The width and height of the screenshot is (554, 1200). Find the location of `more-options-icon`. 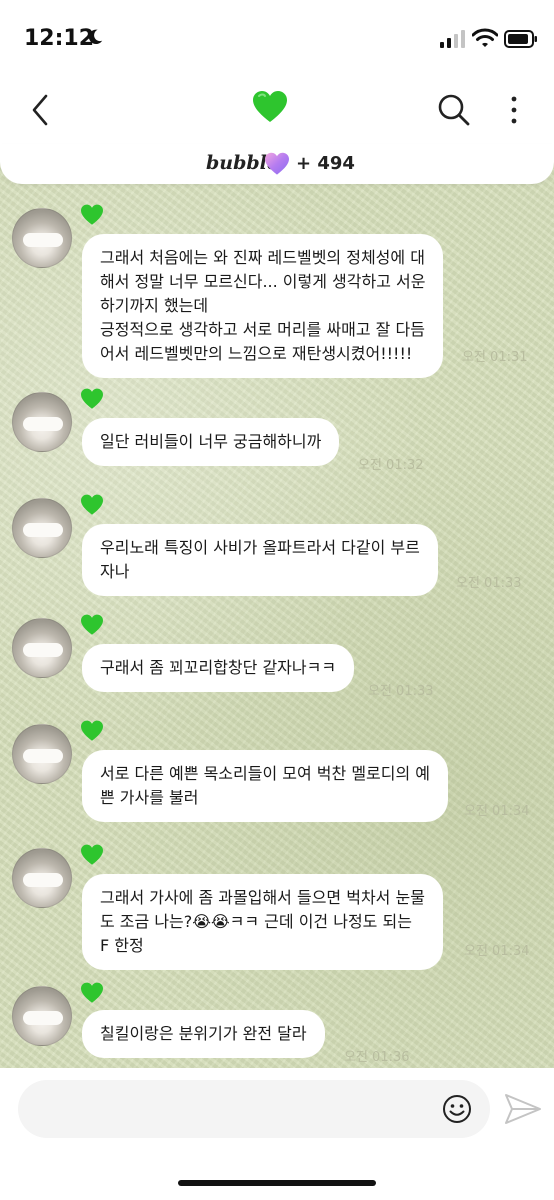

more-options-icon is located at coordinates (514, 110).